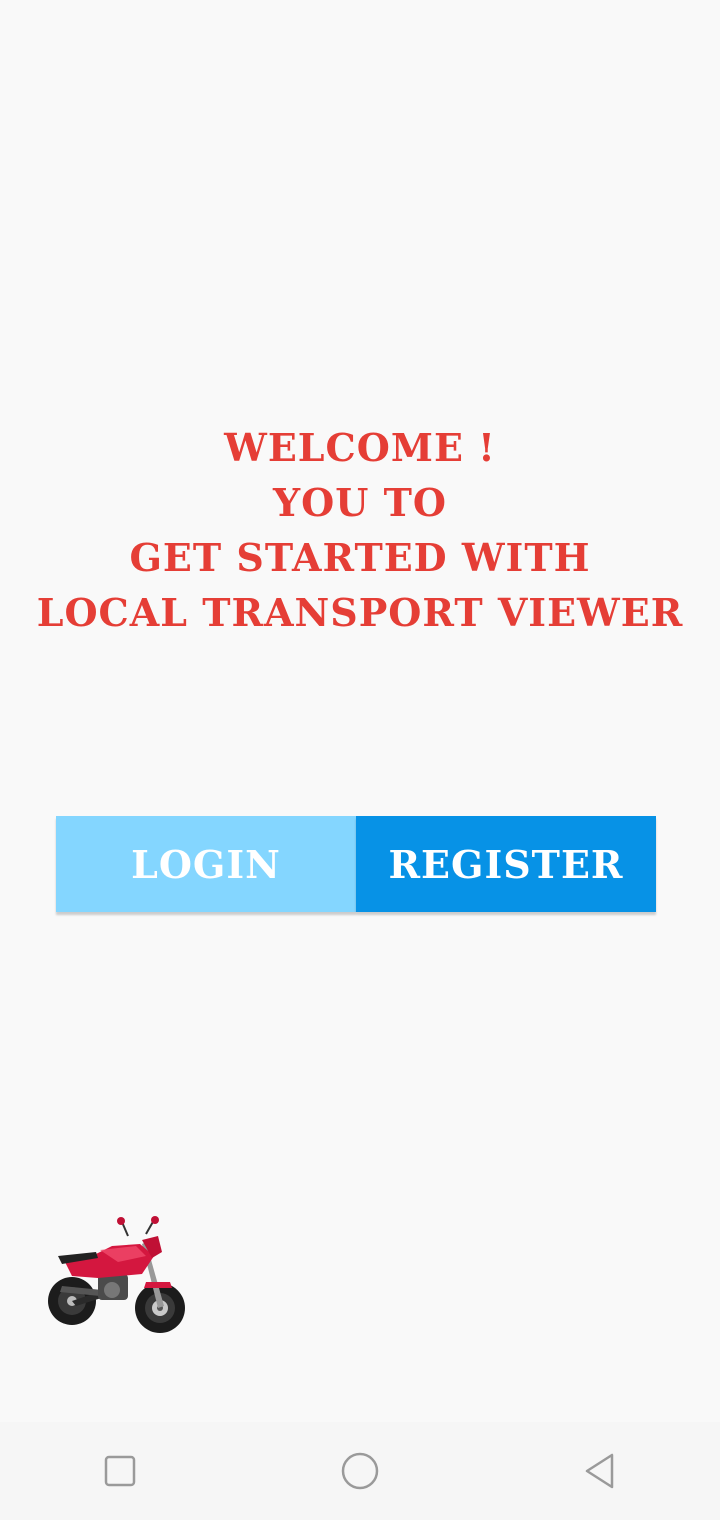  What do you see at coordinates (360, 447) in the screenshot?
I see `welcome-line-1: WELCOME !` at bounding box center [360, 447].